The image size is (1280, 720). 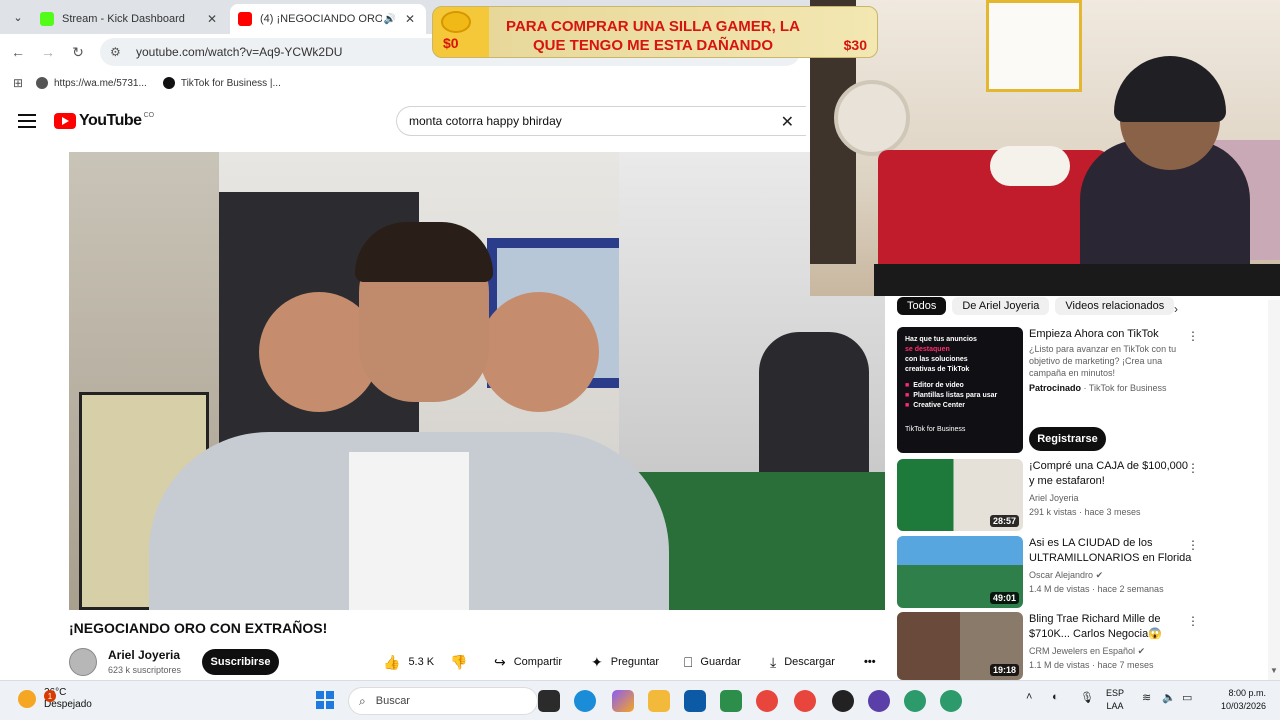 What do you see at coordinates (1115, 306) in the screenshot?
I see `chip-related: Videos relacionados` at bounding box center [1115, 306].